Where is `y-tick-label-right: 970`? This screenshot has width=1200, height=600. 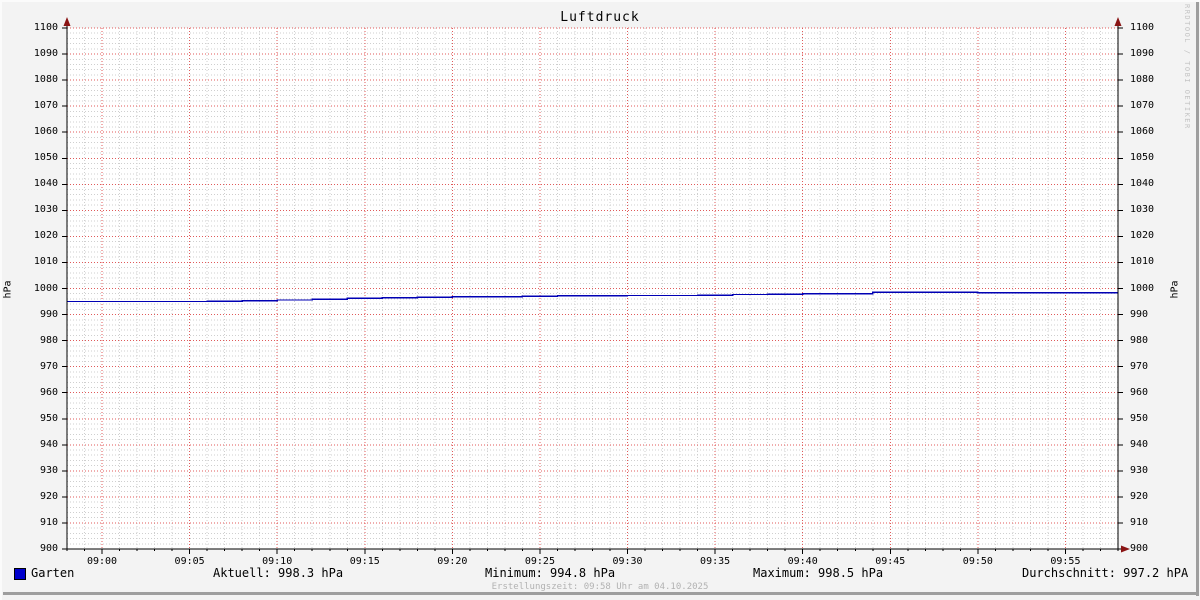 y-tick-label-right: 970 is located at coordinates (1139, 366).